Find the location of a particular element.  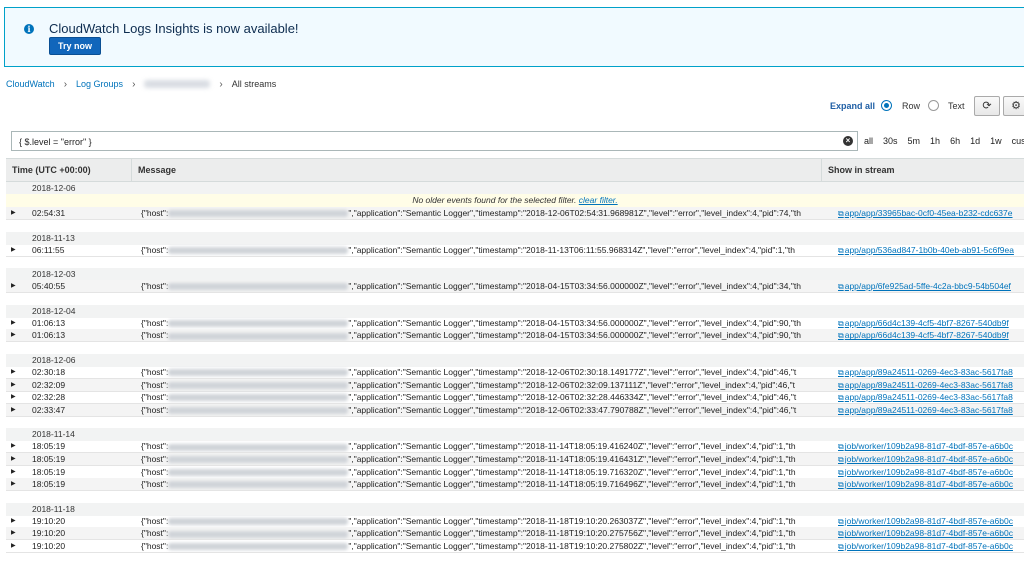

breadcrumb: CloudWatch › Log Groups › › All streams is located at coordinates (141, 84).